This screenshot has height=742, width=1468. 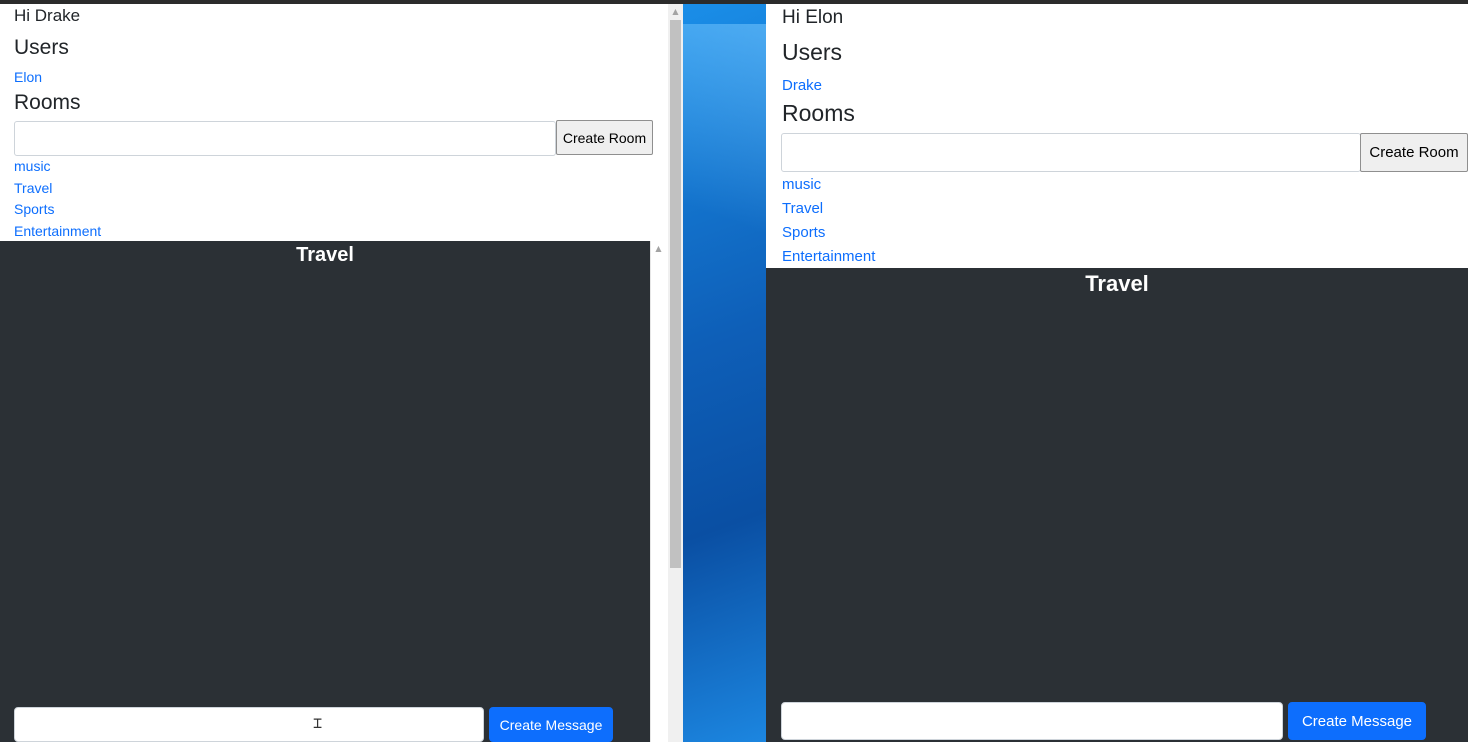 I want to click on desktop-light-streak, so click(x=724, y=184).